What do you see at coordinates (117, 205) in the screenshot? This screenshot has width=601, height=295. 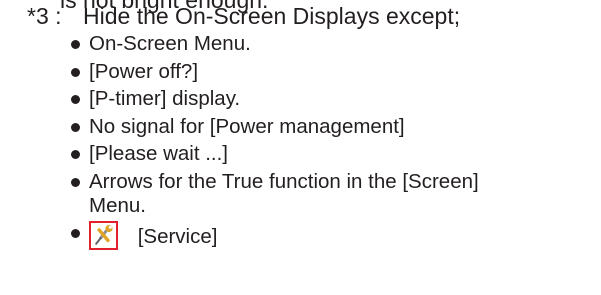 I see `list-item-continuation: Menu.` at bounding box center [117, 205].